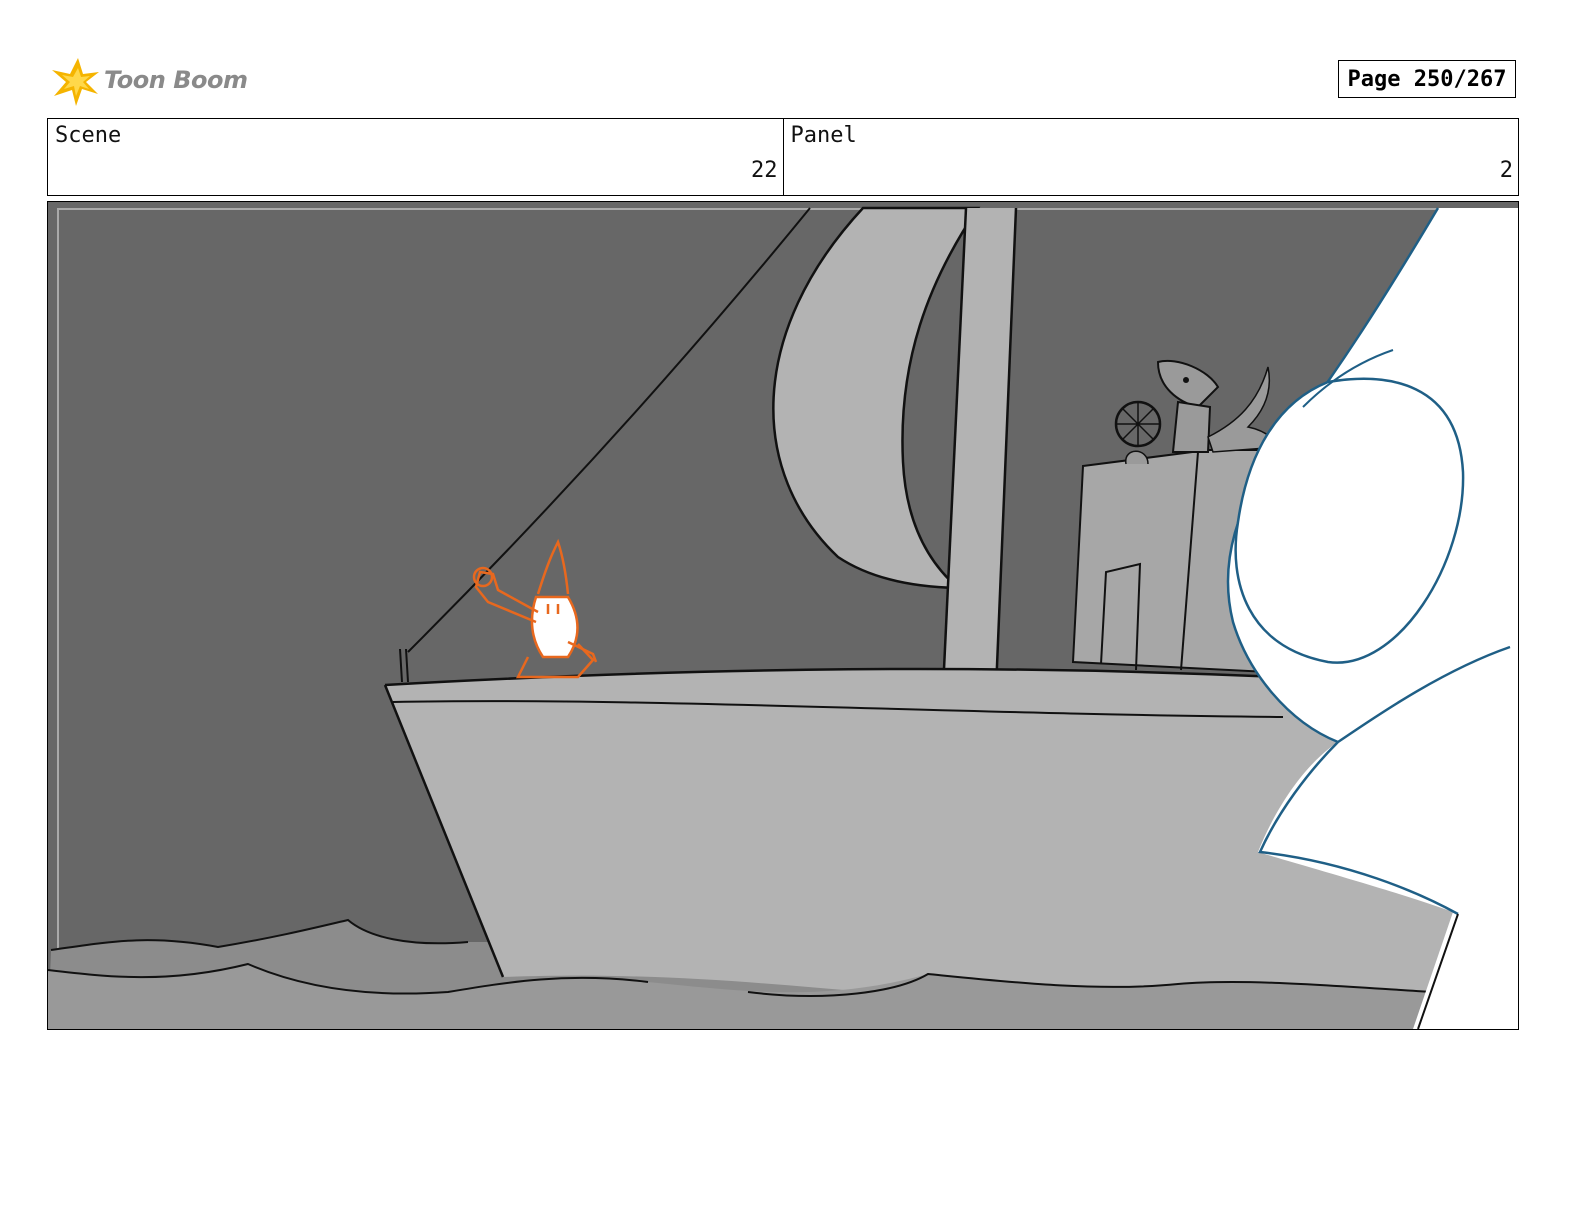  Describe the element at coordinates (1506, 170) in the screenshot. I see `panel-number: 2` at that location.